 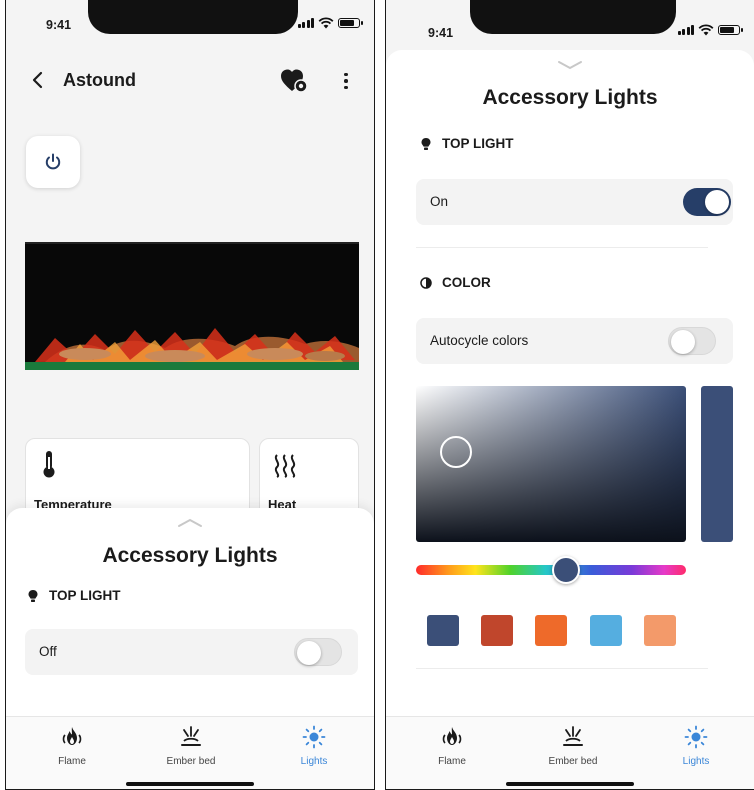 I want to click on page-title: Astound, so click(x=99, y=80).